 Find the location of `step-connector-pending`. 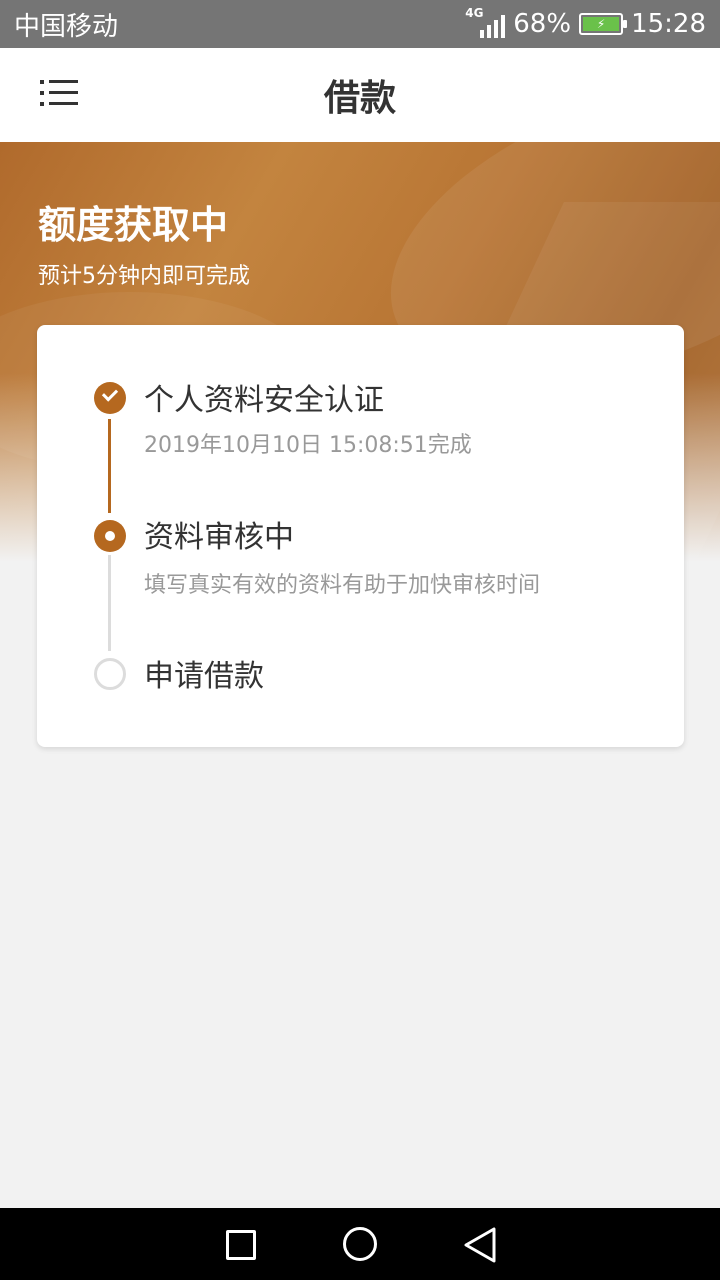

step-connector-pending is located at coordinates (109, 603).